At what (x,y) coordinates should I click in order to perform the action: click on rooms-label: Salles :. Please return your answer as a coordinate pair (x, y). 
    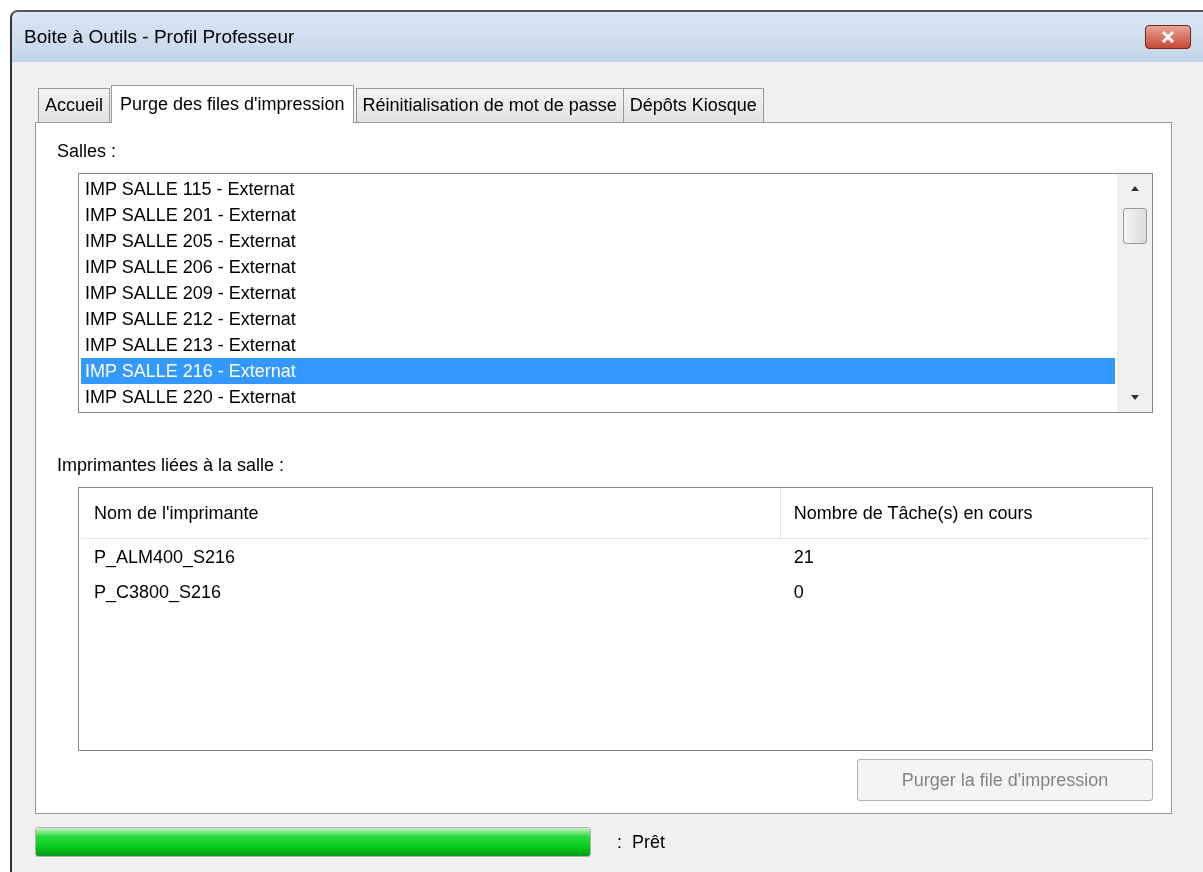
    Looking at the image, I should click on (87, 152).